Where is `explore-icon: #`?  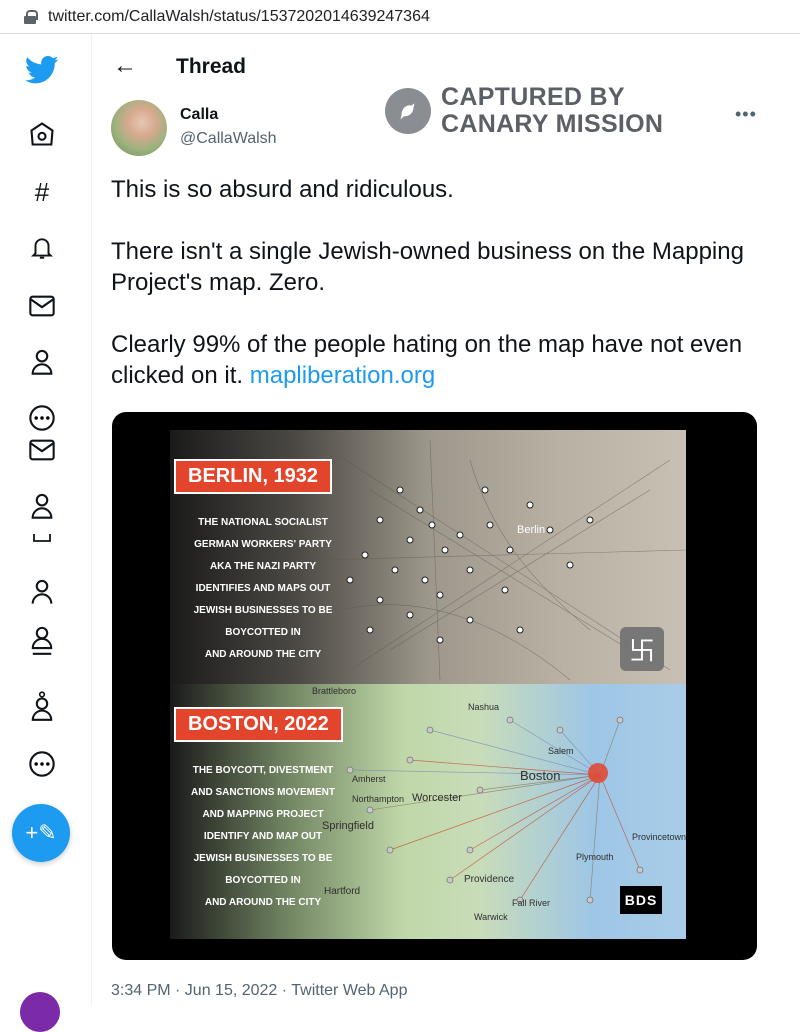 explore-icon: # is located at coordinates (42, 192).